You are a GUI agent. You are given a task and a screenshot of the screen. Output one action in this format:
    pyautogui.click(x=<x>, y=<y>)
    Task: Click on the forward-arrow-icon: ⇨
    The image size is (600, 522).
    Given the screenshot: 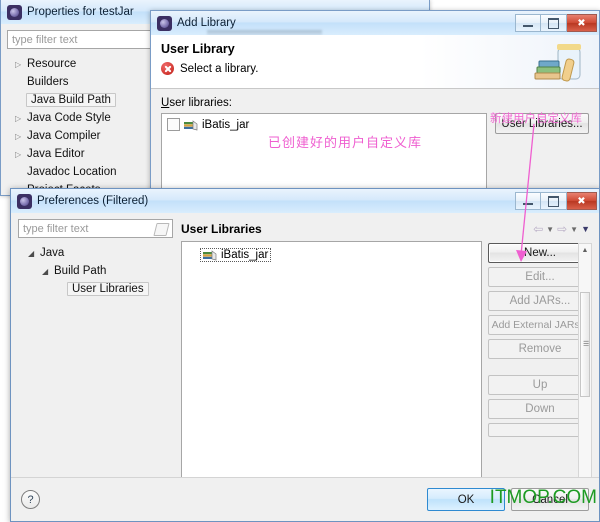 What is the action you would take?
    pyautogui.click(x=562, y=229)
    